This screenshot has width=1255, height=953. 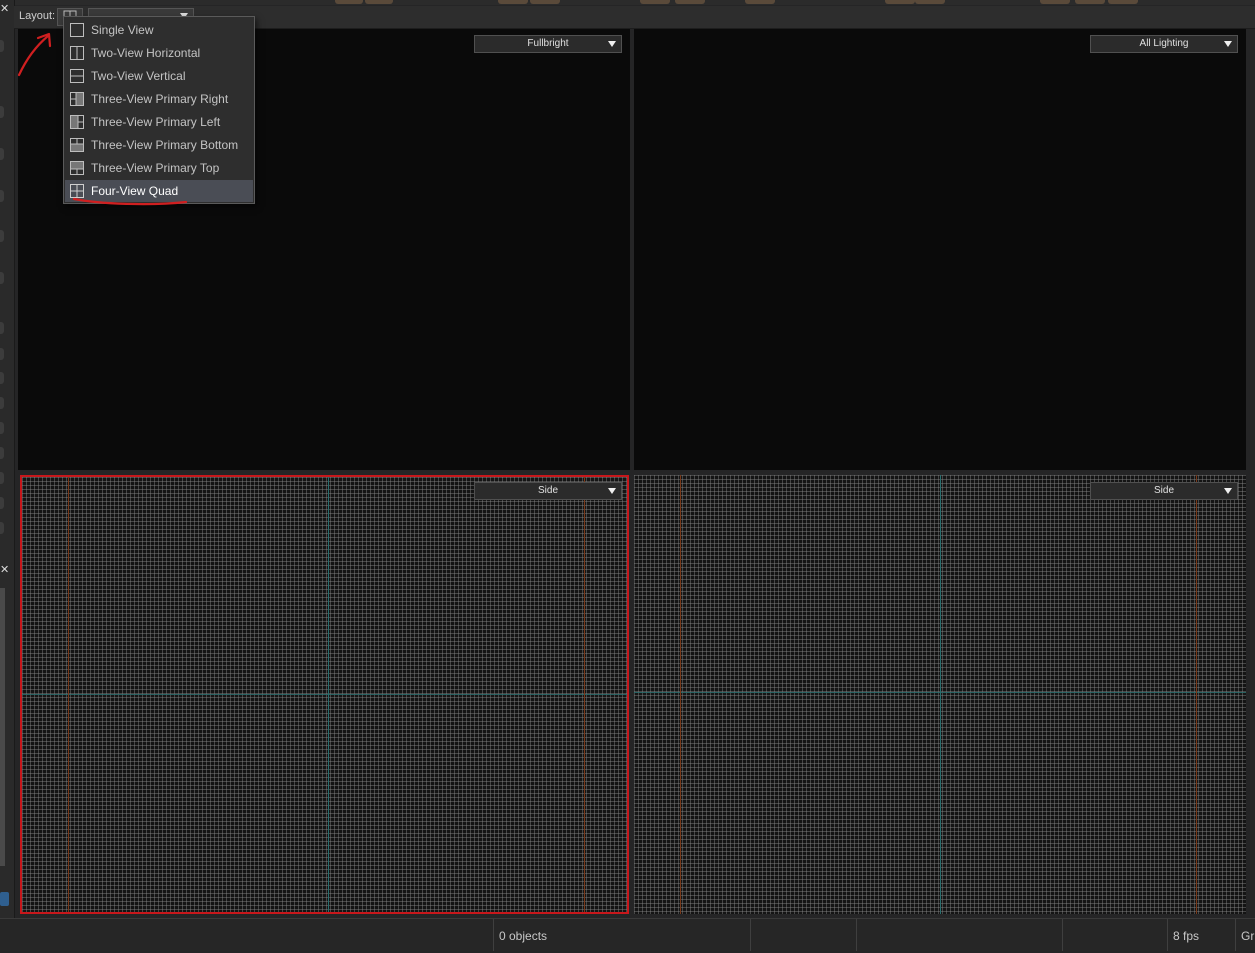 I want to click on menu-item-two-view-horizontal: Two-View Horizontal, so click(x=159, y=53).